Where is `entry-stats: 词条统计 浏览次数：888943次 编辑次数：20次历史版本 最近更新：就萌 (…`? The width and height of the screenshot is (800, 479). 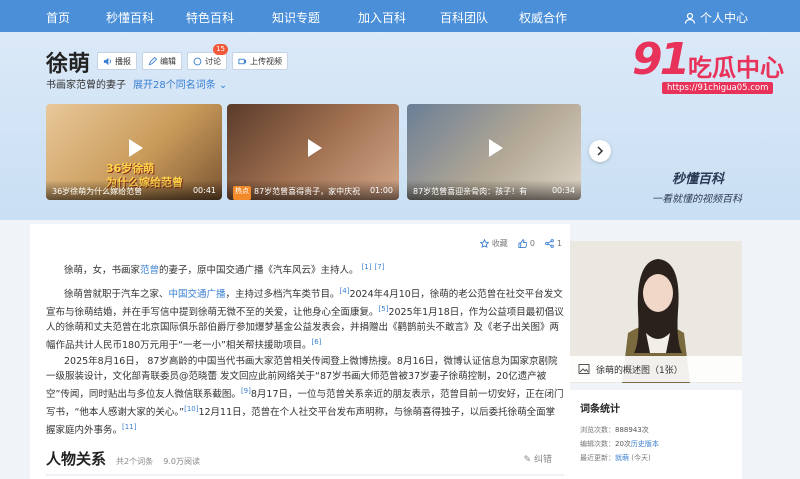
entry-stats: 词条统计 浏览次数：888943次 编辑次数：20次历史版本 最近更新：就萌 (… is located at coordinates (656, 434).